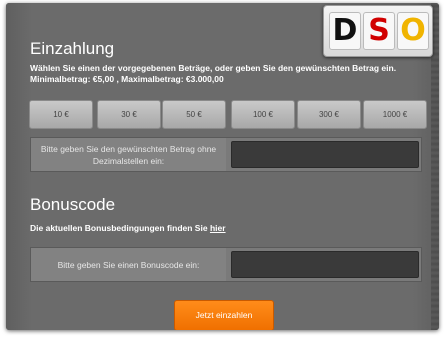 This screenshot has height=339, width=447. I want to click on bonus-title: Bonuscode, so click(73, 204).